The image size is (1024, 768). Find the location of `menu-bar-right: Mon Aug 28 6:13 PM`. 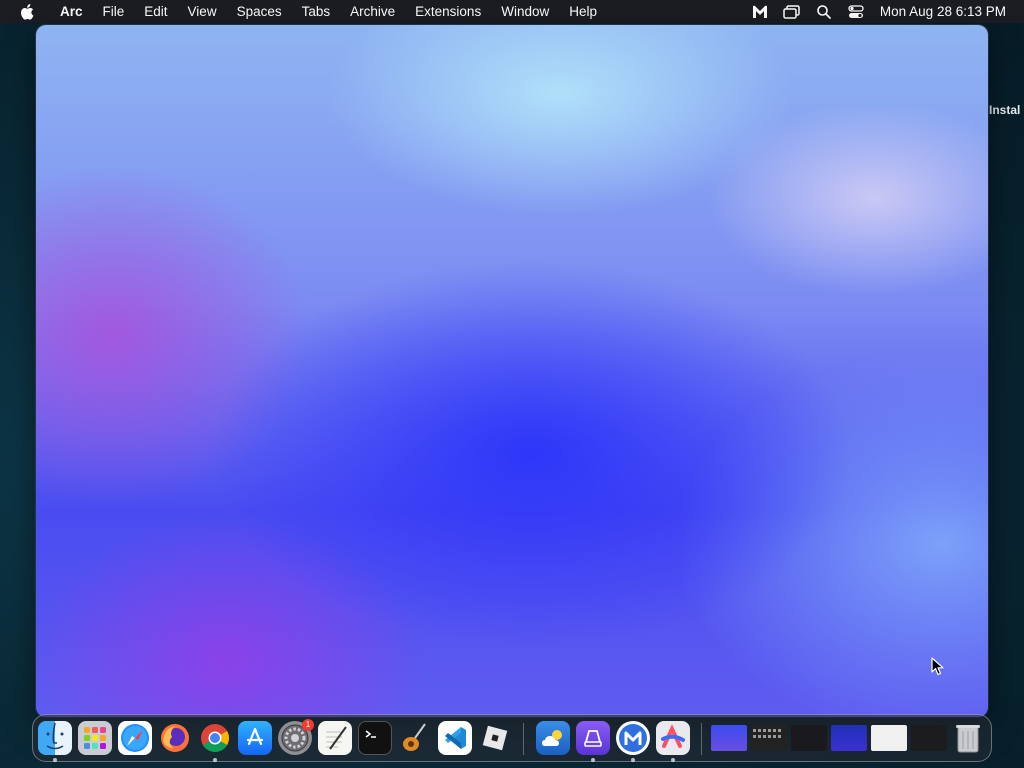

menu-bar-right: Mon Aug 28 6:13 PM is located at coordinates (884, 11).